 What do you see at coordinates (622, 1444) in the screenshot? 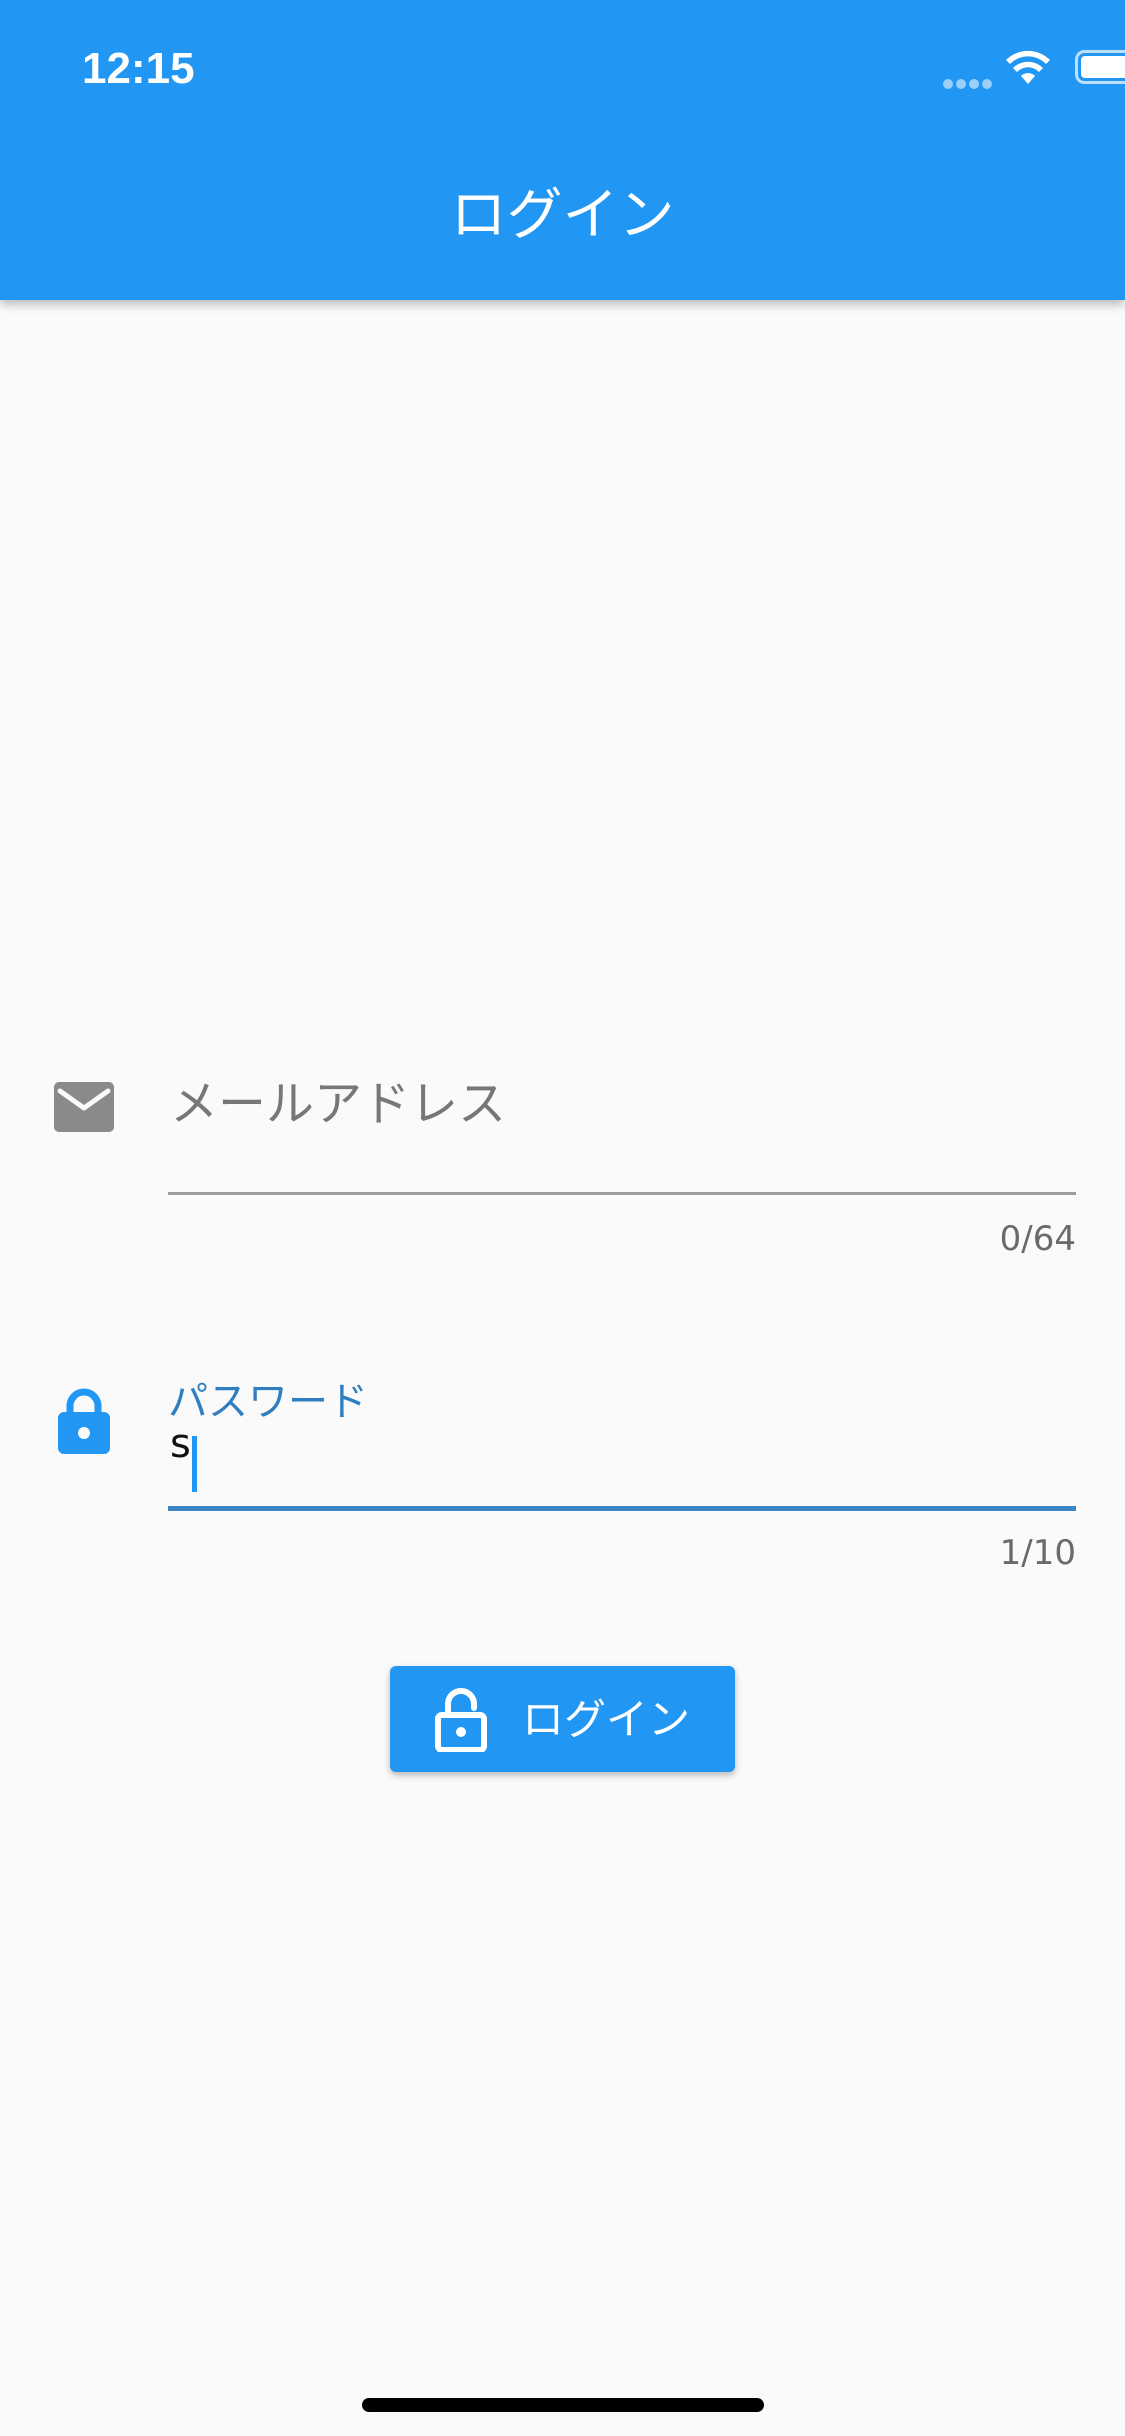
I see `password-field: パスワード s` at bounding box center [622, 1444].